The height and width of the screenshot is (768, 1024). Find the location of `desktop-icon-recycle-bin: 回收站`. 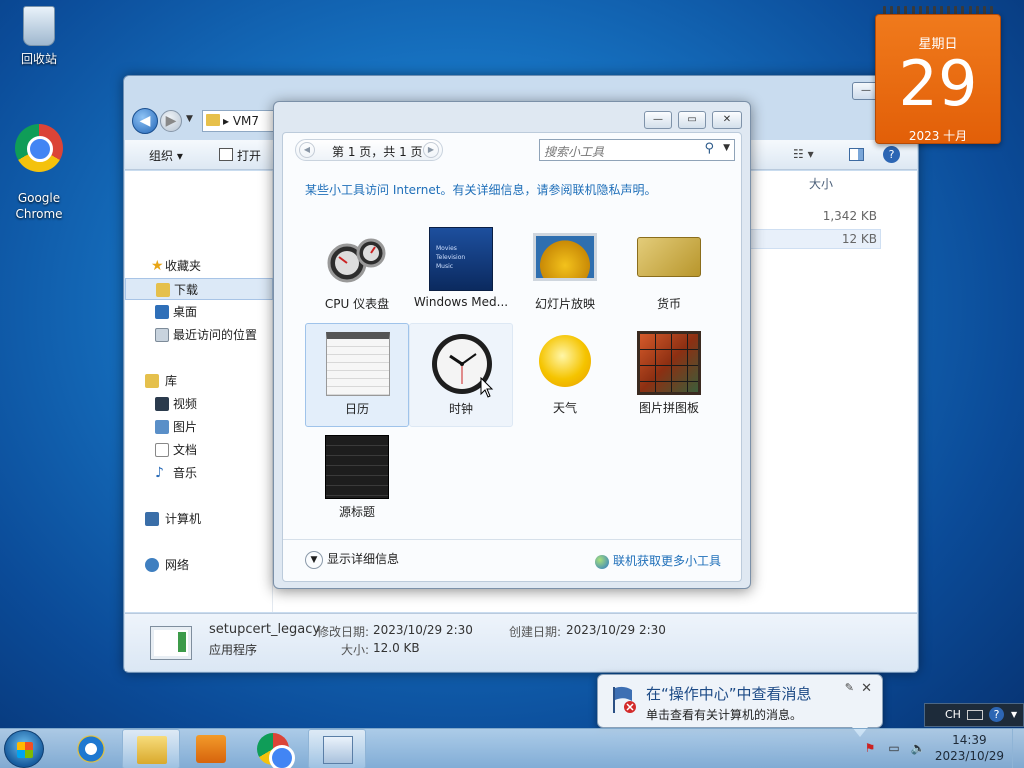

desktop-icon-recycle-bin: 回收站 is located at coordinates (39, 36).